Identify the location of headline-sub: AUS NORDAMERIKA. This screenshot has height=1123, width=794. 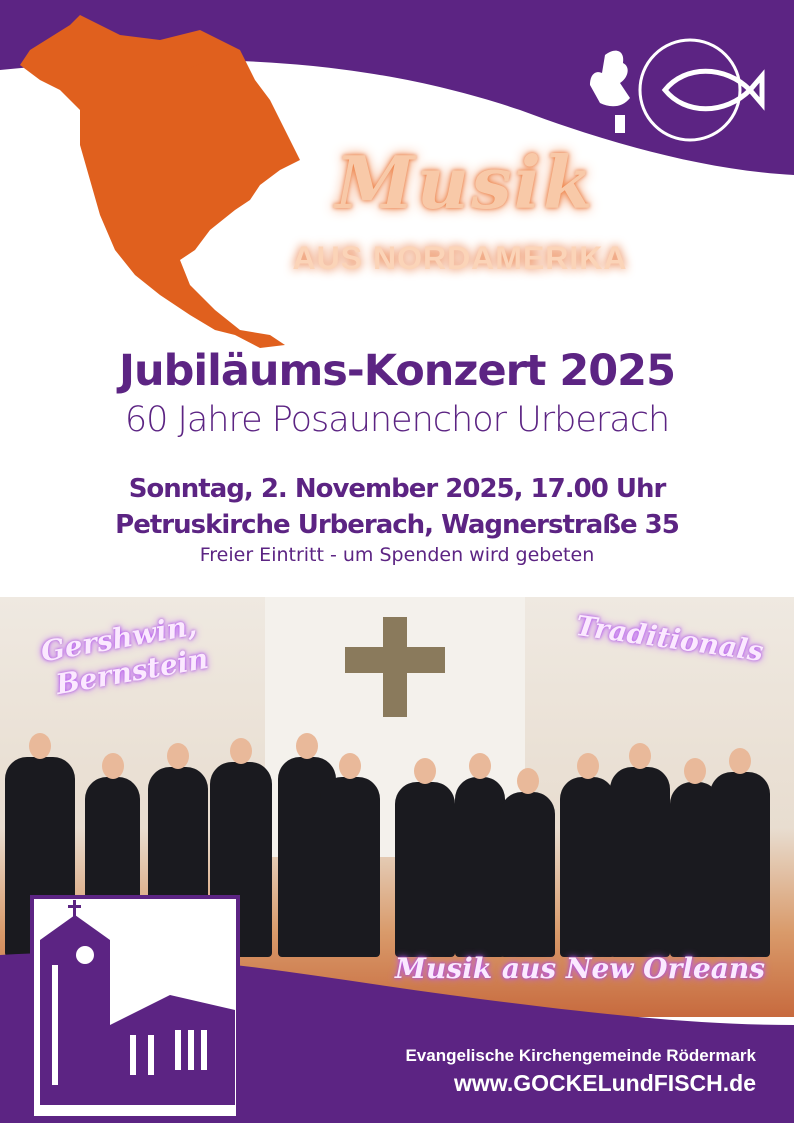
(460, 258).